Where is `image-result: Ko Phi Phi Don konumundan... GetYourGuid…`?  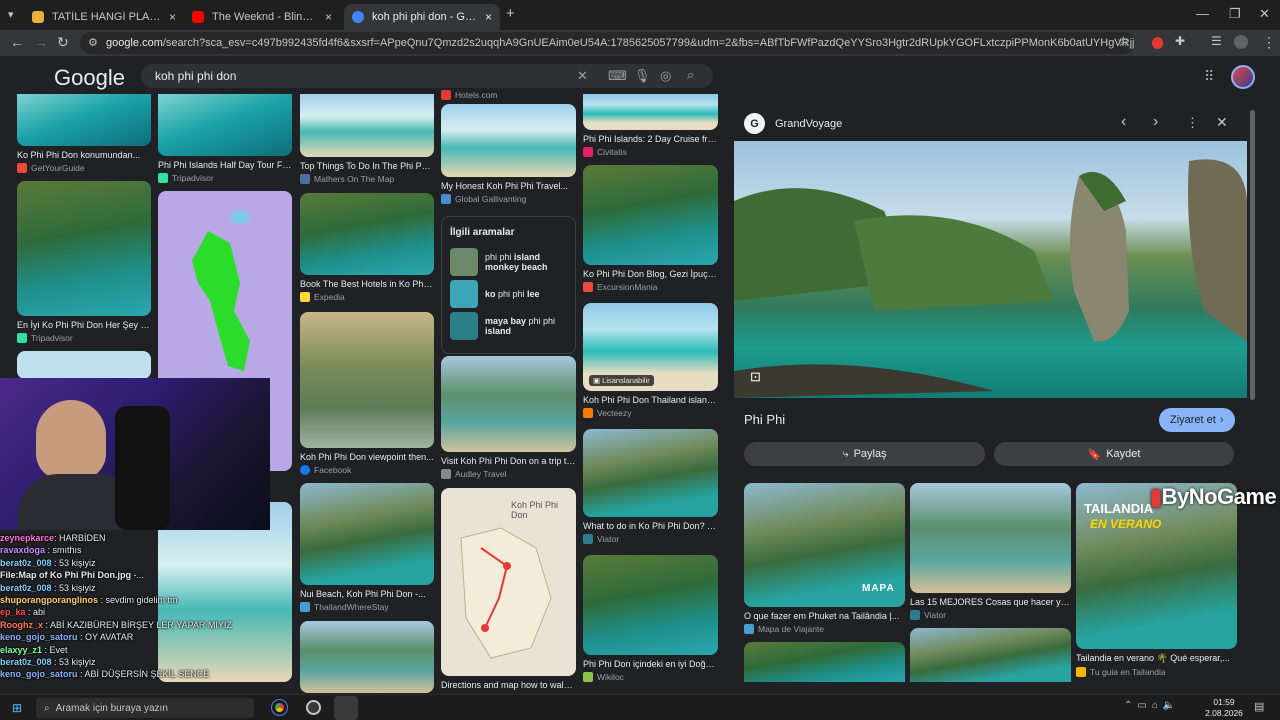 image-result: Ko Phi Phi Don konumundan... GetYourGuid… is located at coordinates (84, 133).